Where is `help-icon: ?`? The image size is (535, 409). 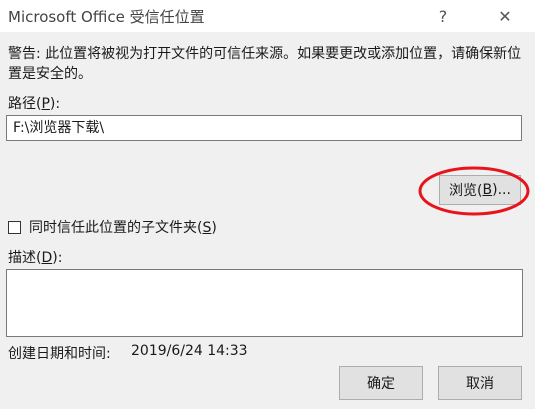
help-icon: ? is located at coordinates (443, 16).